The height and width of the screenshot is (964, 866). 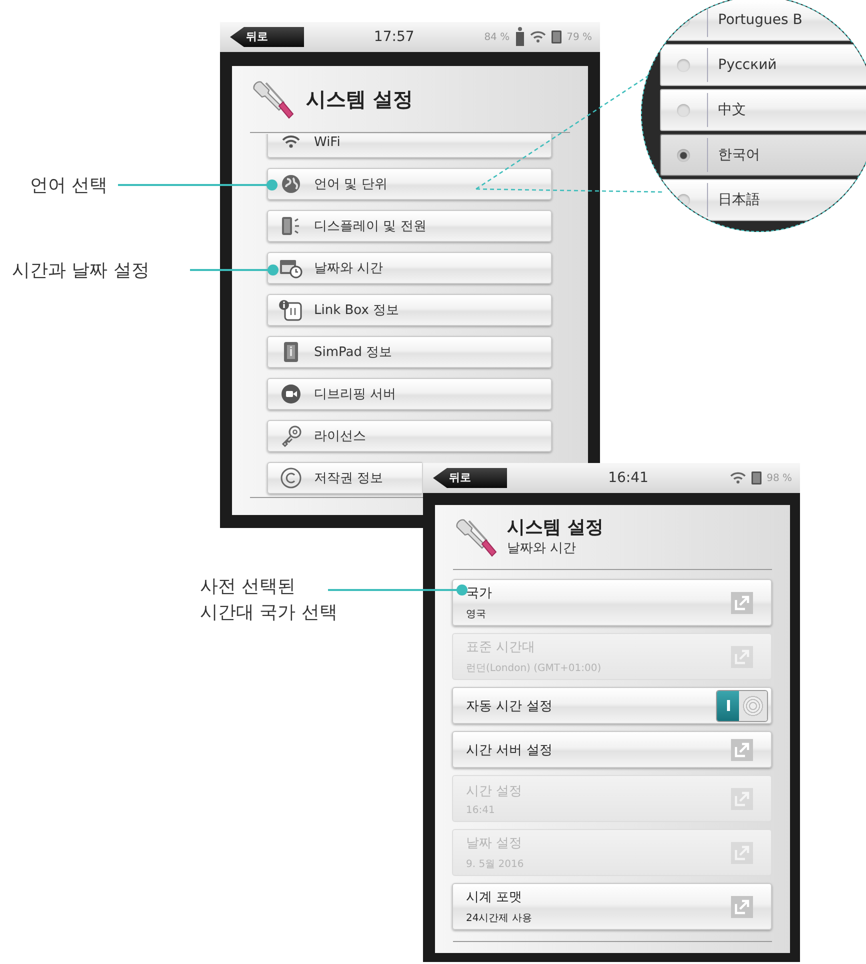 What do you see at coordinates (612, 749) in the screenshot?
I see `setting-row: 시간 서버 설정` at bounding box center [612, 749].